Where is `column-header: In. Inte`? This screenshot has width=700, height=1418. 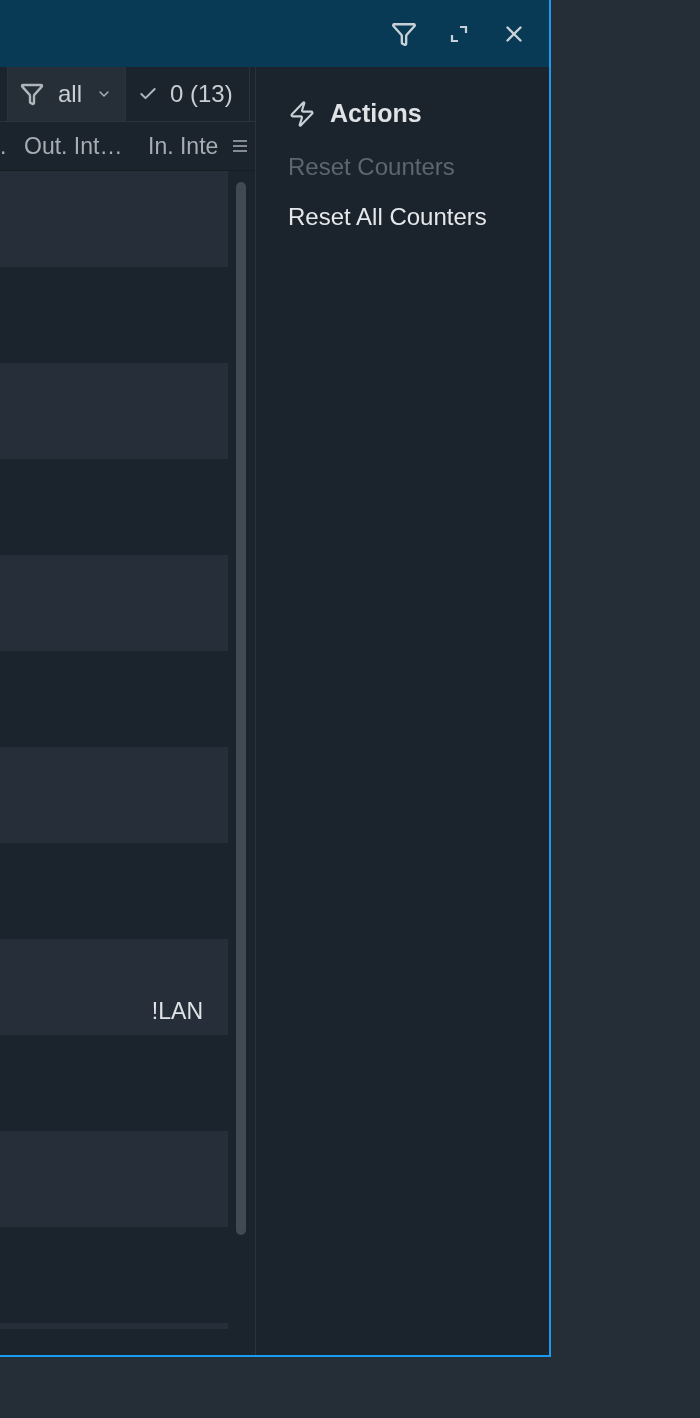 column-header: In. Inte is located at coordinates (190, 146).